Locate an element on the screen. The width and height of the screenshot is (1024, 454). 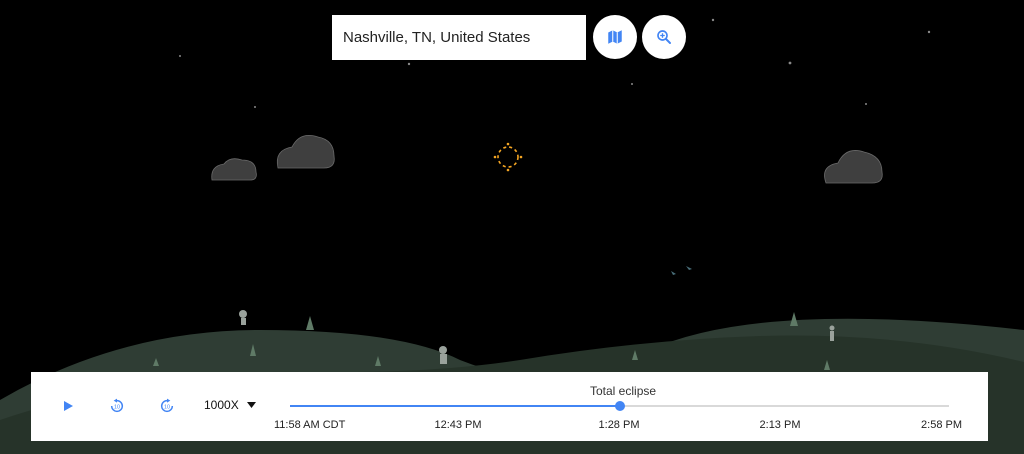
cloud-left-small is located at coordinates (234, 169).